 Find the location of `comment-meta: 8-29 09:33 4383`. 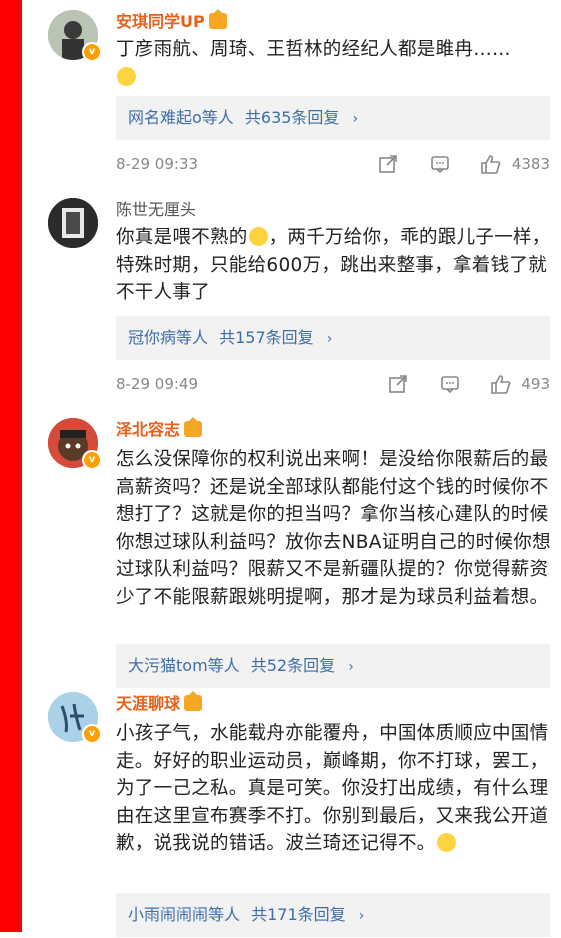

comment-meta: 8-29 09:33 4383 is located at coordinates (333, 164).